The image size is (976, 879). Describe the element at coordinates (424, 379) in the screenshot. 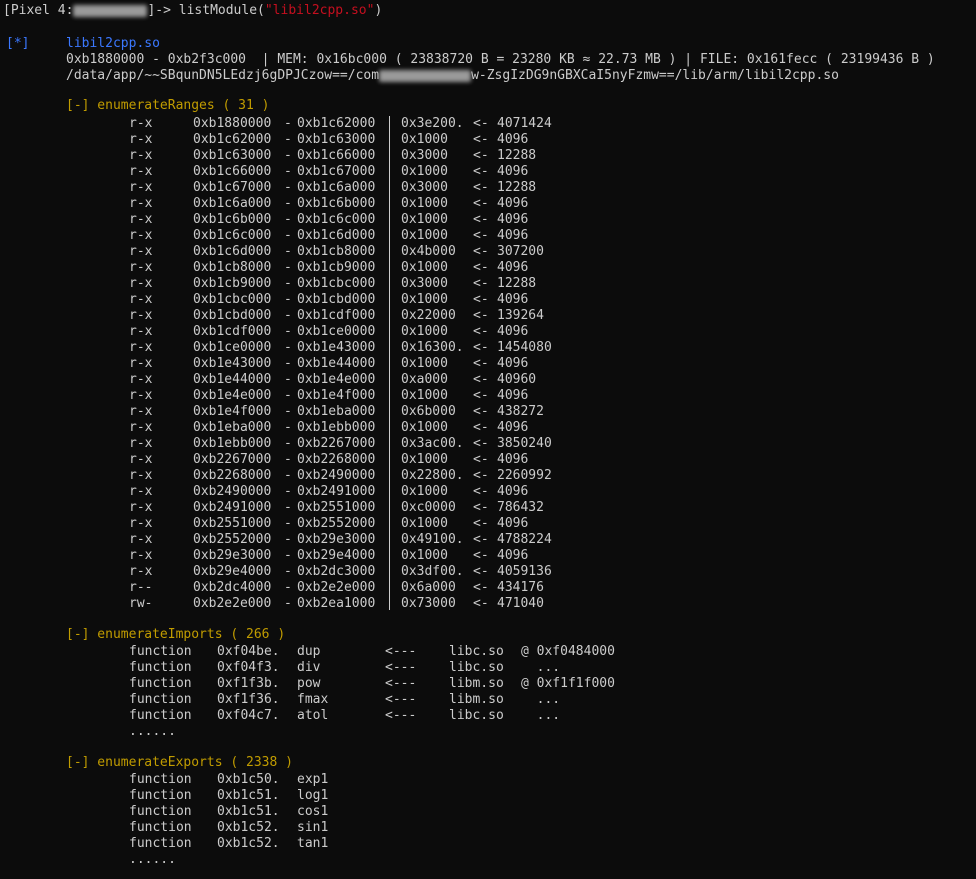

I see `range-size-hex: 0xa000` at that location.